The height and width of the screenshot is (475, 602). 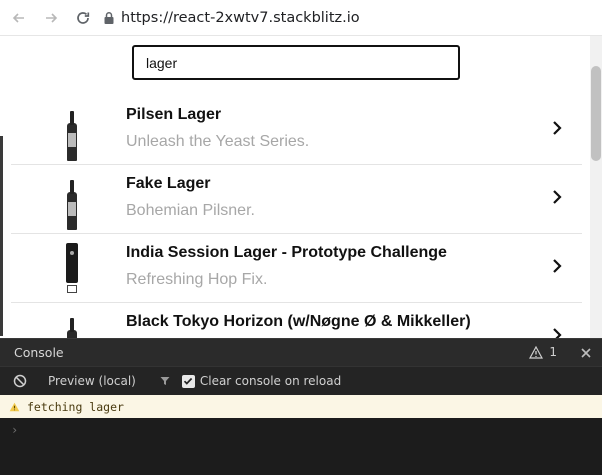 What do you see at coordinates (596, 113) in the screenshot?
I see `scrollbar-thumb` at bounding box center [596, 113].